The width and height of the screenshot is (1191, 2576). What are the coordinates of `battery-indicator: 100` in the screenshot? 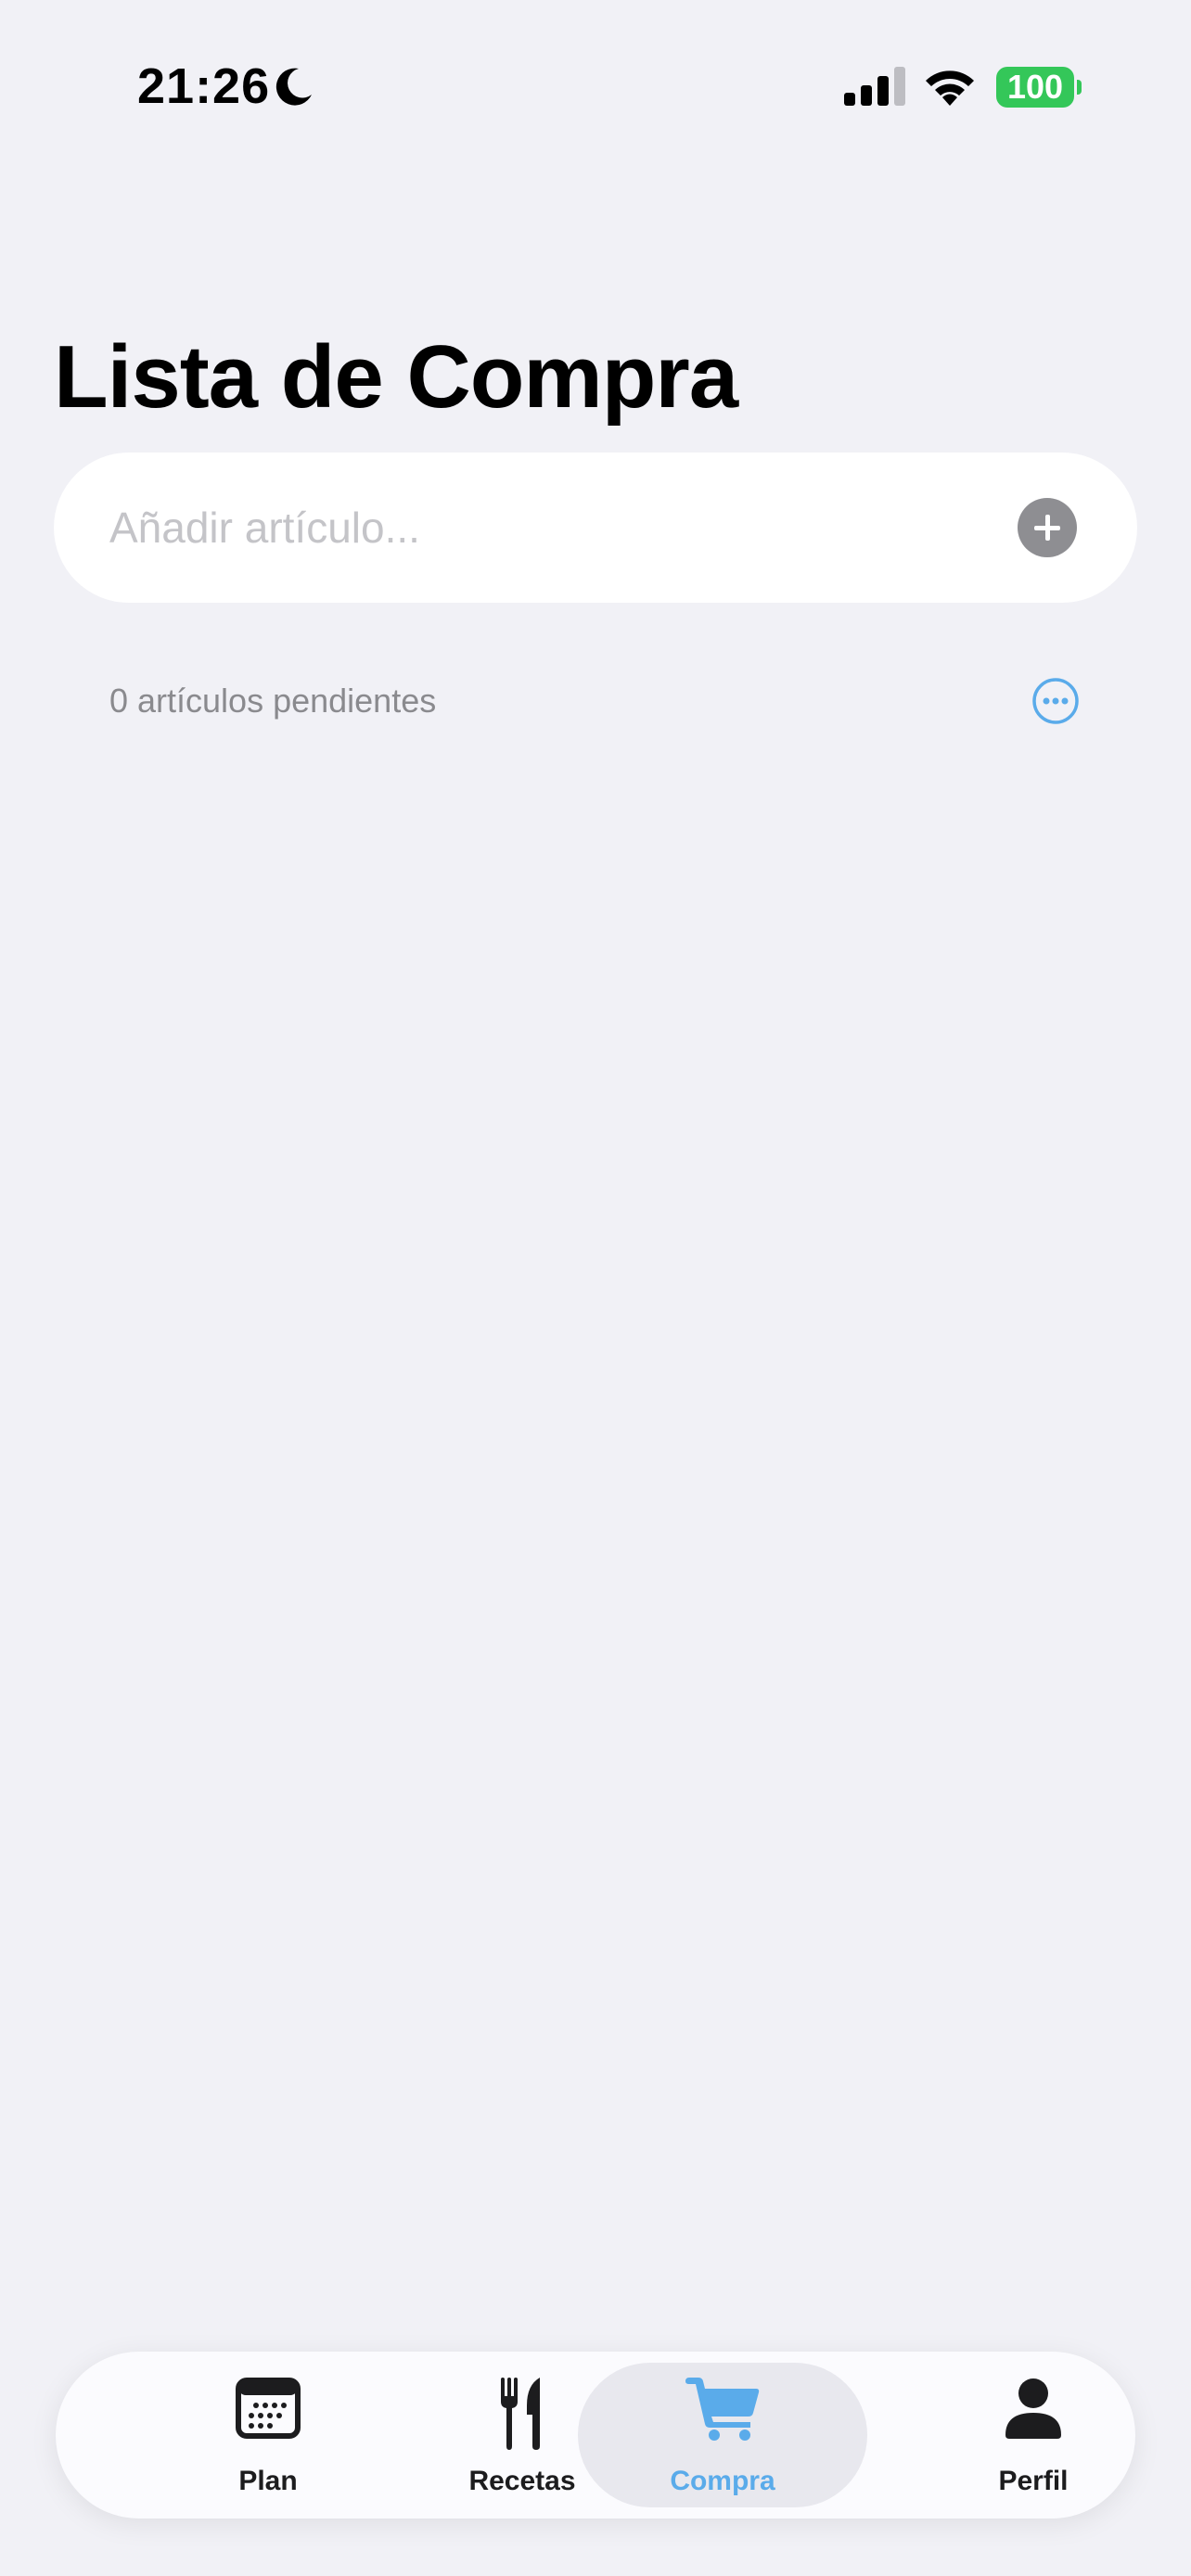 It's located at (1039, 87).